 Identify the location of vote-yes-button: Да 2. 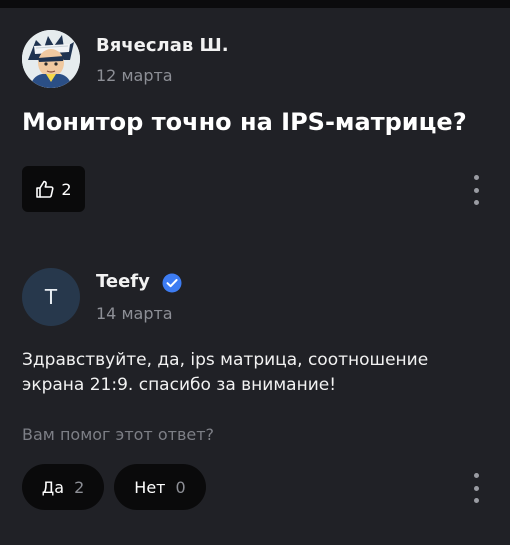
(63, 487).